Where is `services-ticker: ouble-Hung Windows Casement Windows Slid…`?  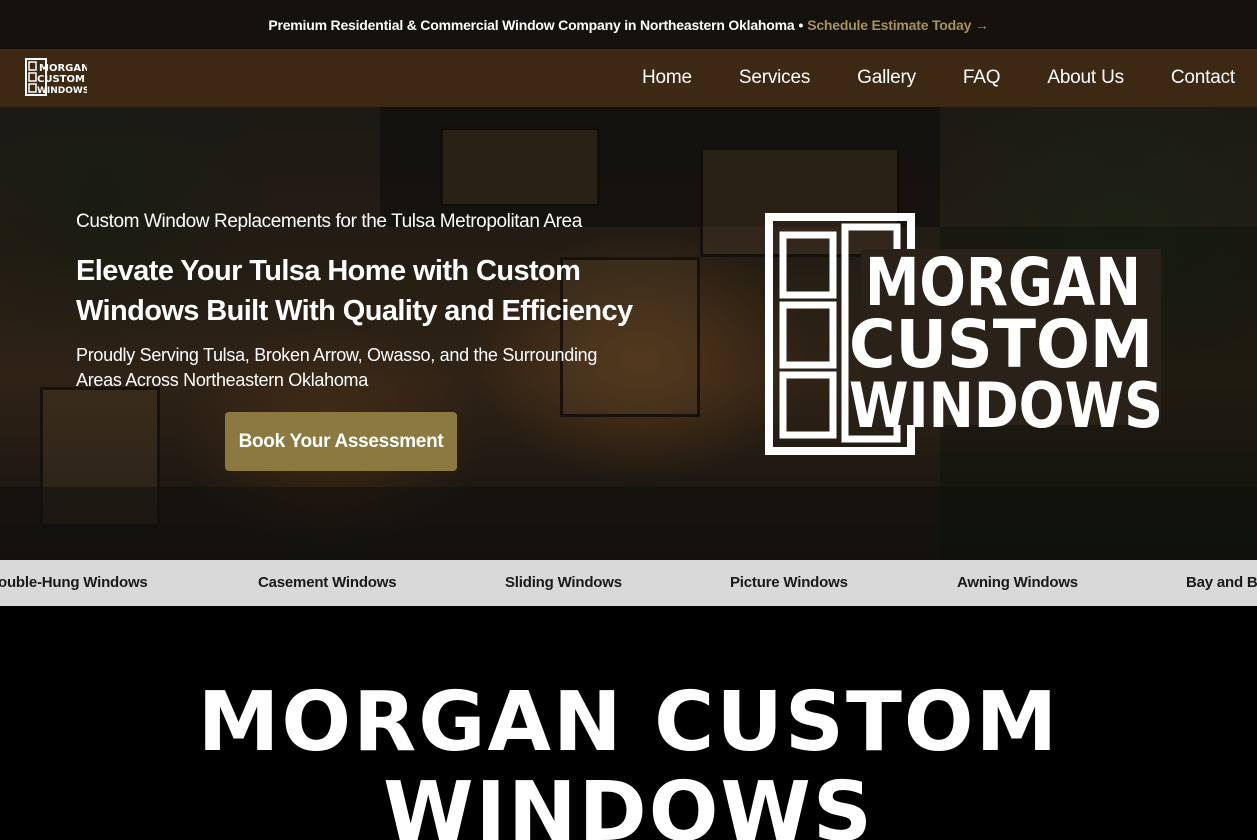 services-ticker: ouble-Hung Windows Casement Windows Slid… is located at coordinates (628, 583).